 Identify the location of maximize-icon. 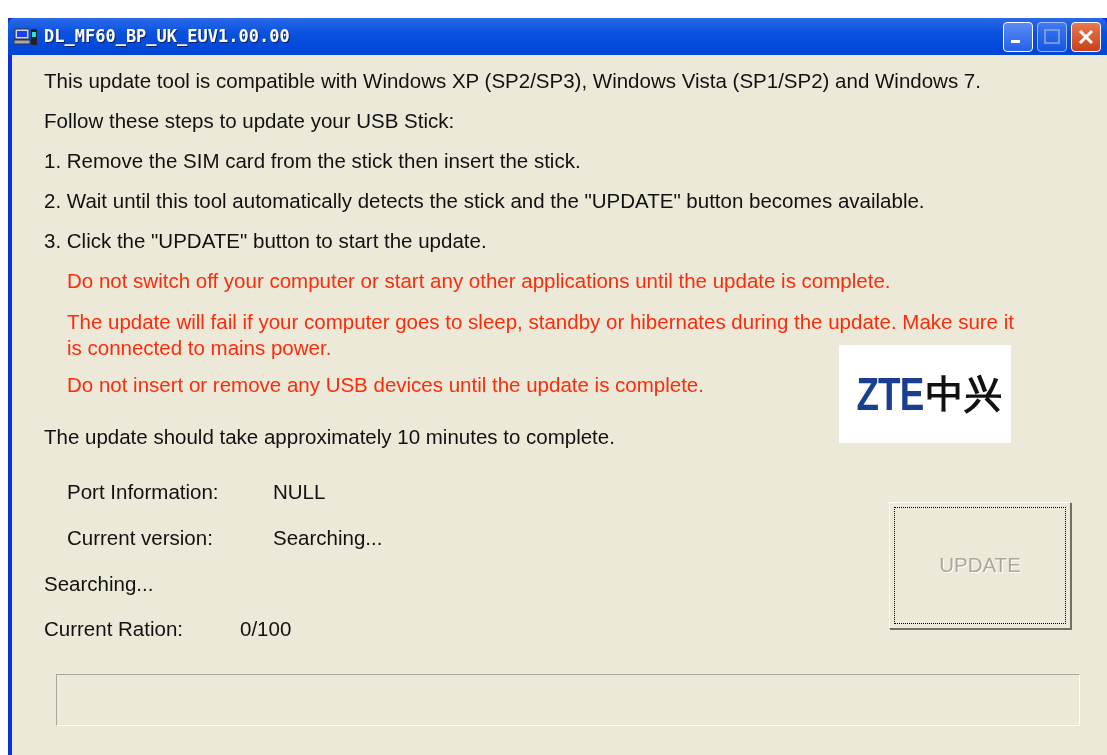
(1052, 36).